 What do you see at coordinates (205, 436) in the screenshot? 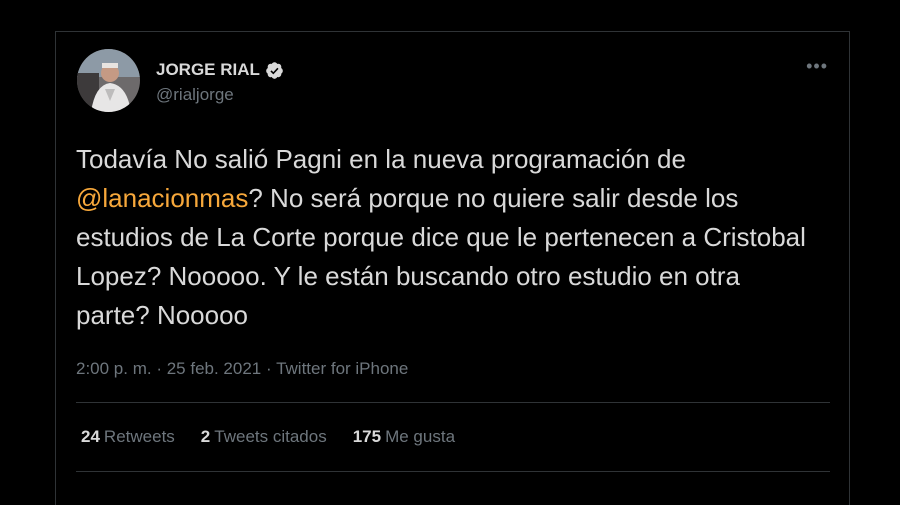
I see `quotes-count: 2` at bounding box center [205, 436].